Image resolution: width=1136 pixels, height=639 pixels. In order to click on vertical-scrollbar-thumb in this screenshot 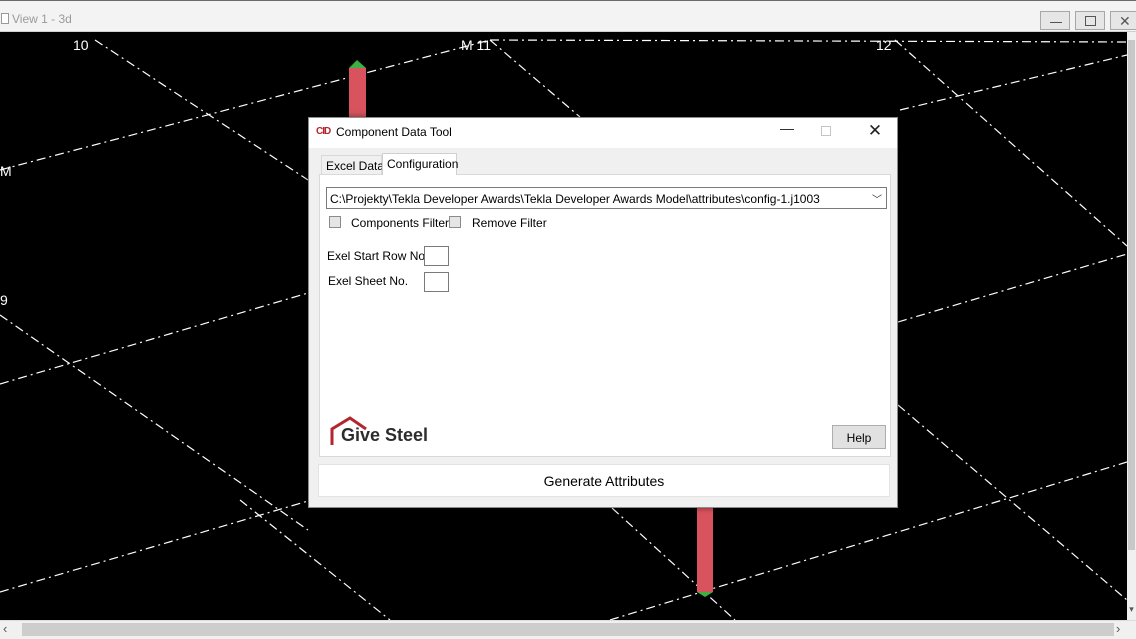, I will do `click(1131, 295)`.